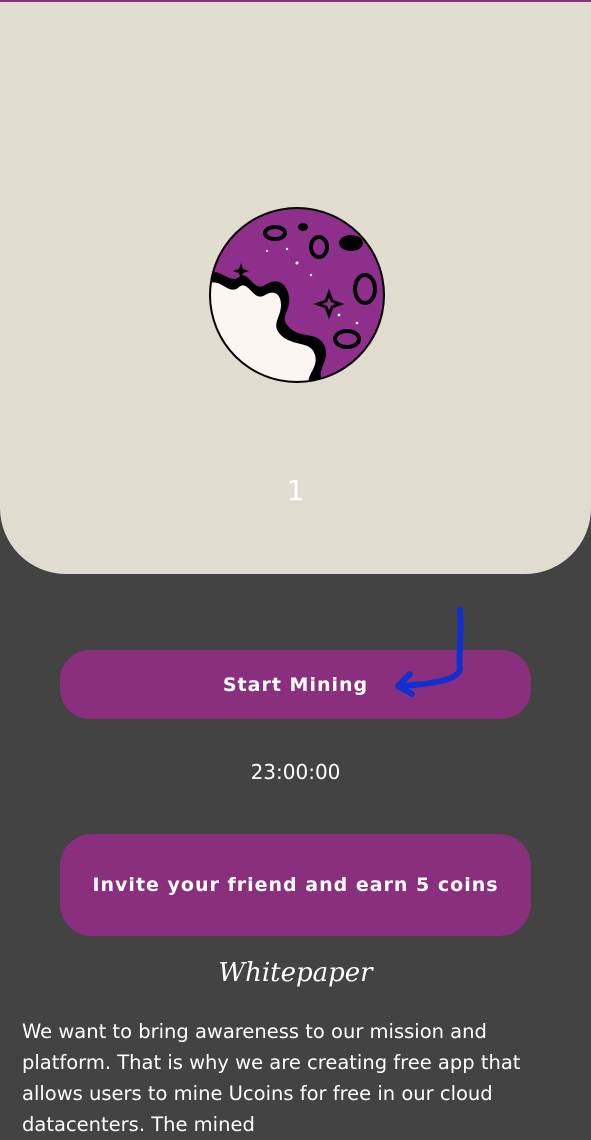 This screenshot has width=591, height=1140. What do you see at coordinates (295, 885) in the screenshot?
I see `invite-friend-button: Invite your friend and earn 5 coins` at bounding box center [295, 885].